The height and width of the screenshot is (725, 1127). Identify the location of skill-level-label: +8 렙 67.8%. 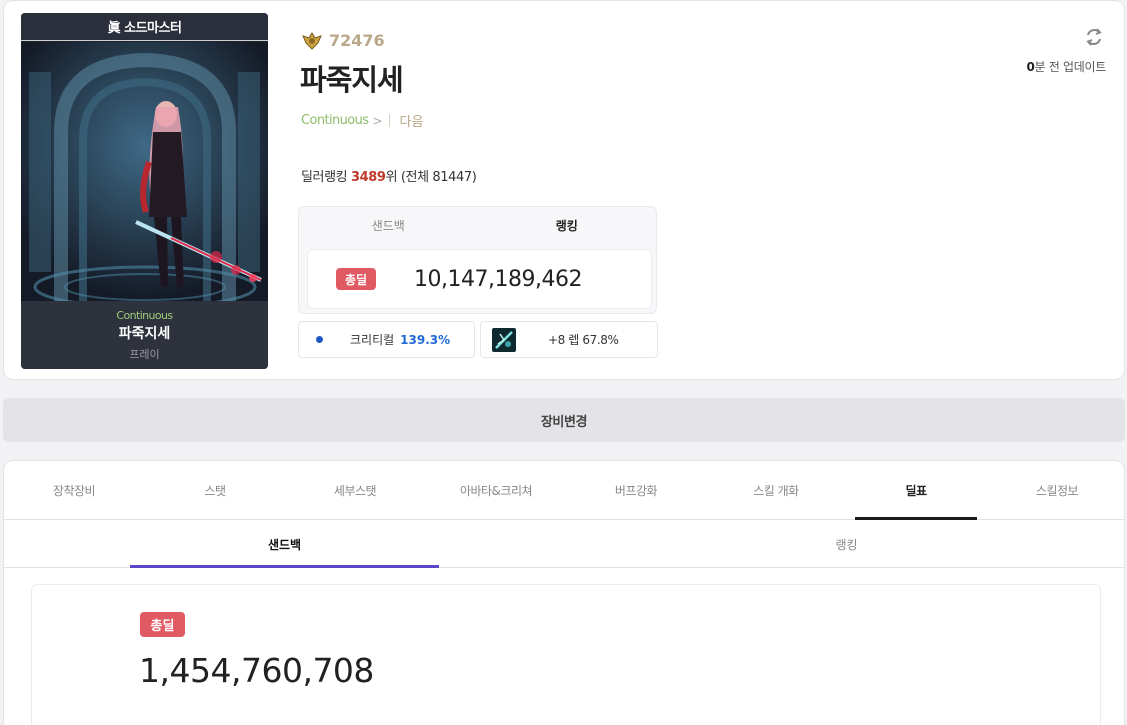
(583, 340).